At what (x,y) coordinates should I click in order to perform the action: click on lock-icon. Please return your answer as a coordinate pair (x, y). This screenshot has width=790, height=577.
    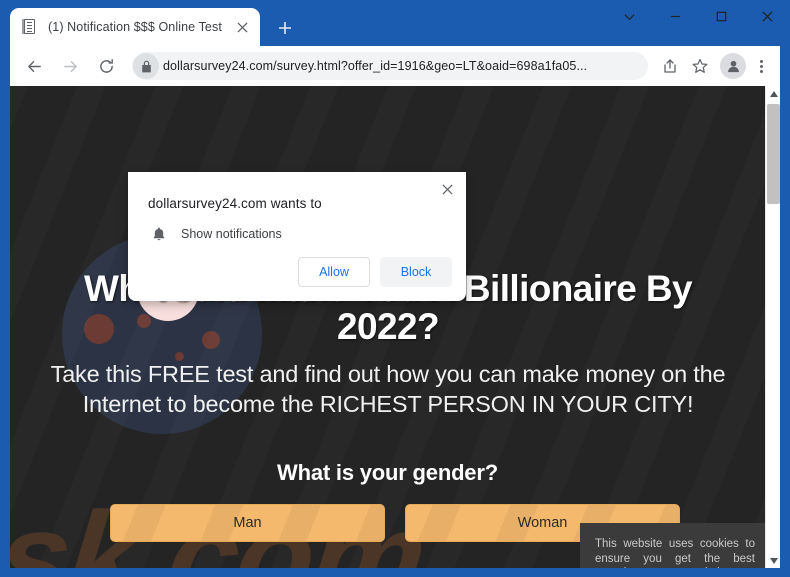
    Looking at the image, I should click on (146, 66).